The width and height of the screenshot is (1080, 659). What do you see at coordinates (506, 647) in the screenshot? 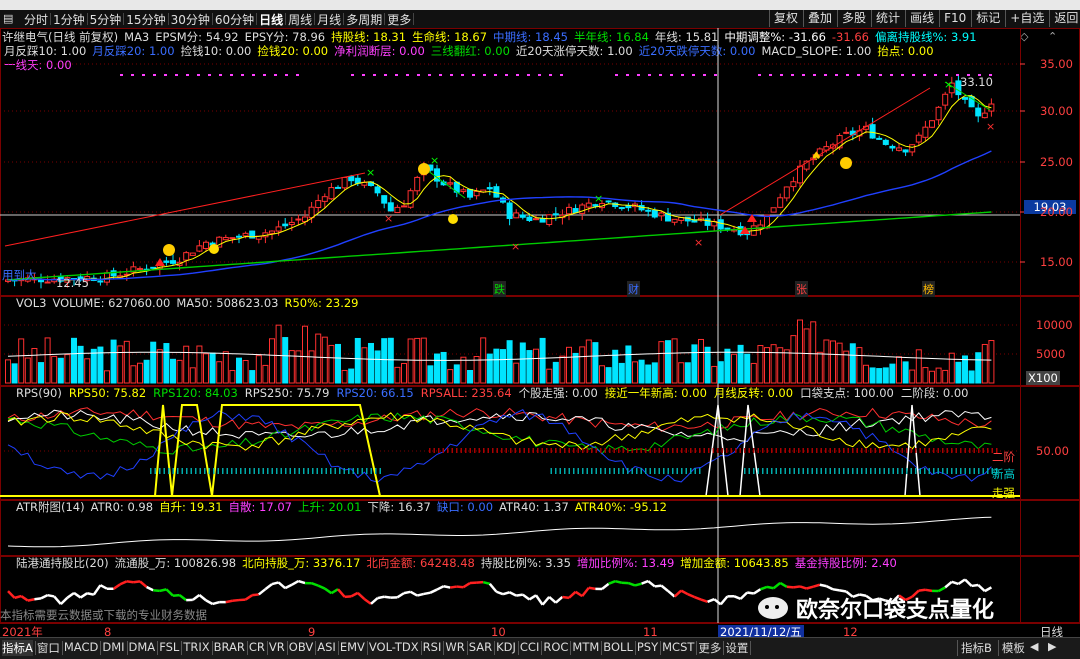
I see `indicator-tab: KDJ` at bounding box center [506, 647].